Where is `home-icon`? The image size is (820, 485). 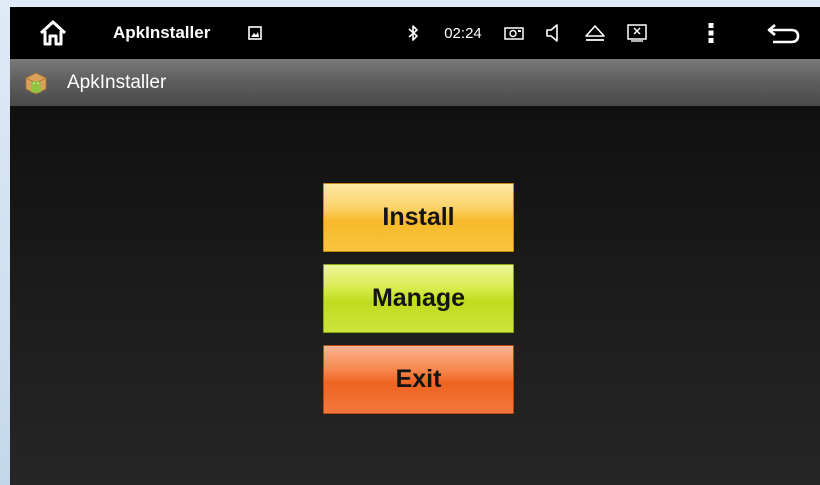 home-icon is located at coordinates (53, 33).